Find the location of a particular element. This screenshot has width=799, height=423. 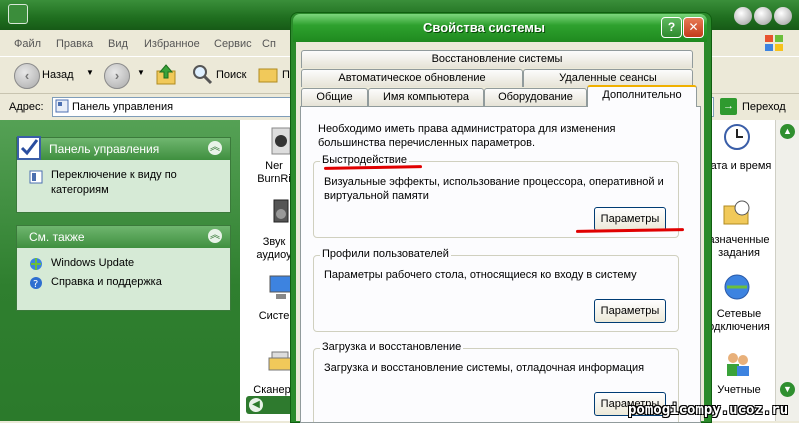

panel-body: Переключение к виду по категориям is located at coordinates (123, 186).